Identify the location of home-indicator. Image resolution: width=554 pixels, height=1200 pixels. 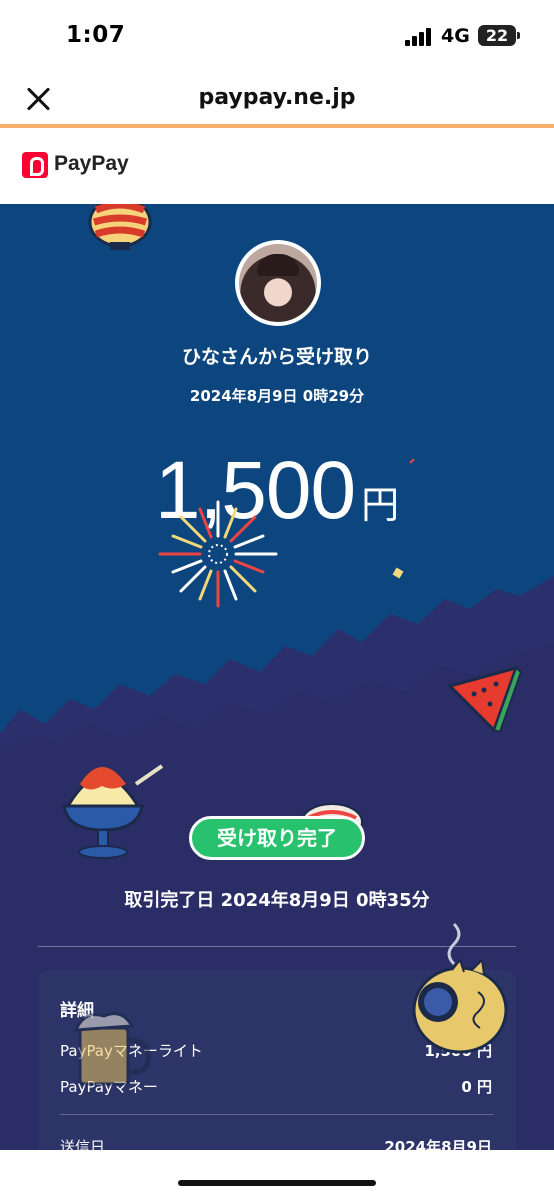
(277, 1183).